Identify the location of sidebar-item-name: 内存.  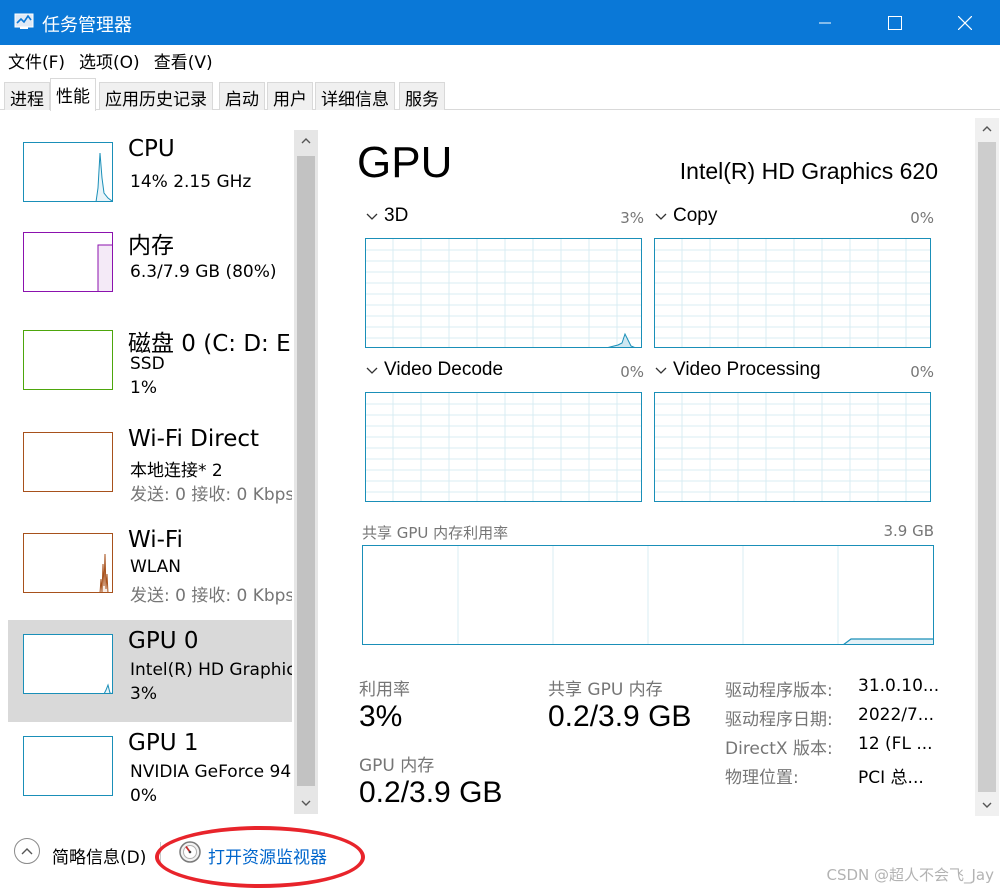
(151, 246).